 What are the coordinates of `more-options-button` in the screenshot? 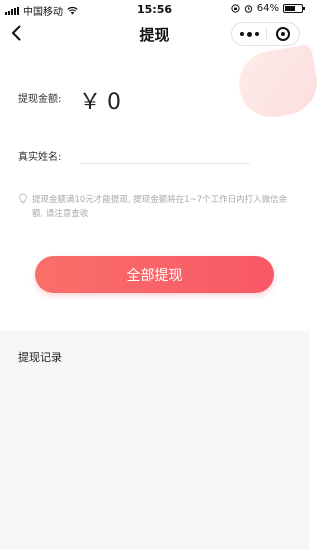 It's located at (249, 34).